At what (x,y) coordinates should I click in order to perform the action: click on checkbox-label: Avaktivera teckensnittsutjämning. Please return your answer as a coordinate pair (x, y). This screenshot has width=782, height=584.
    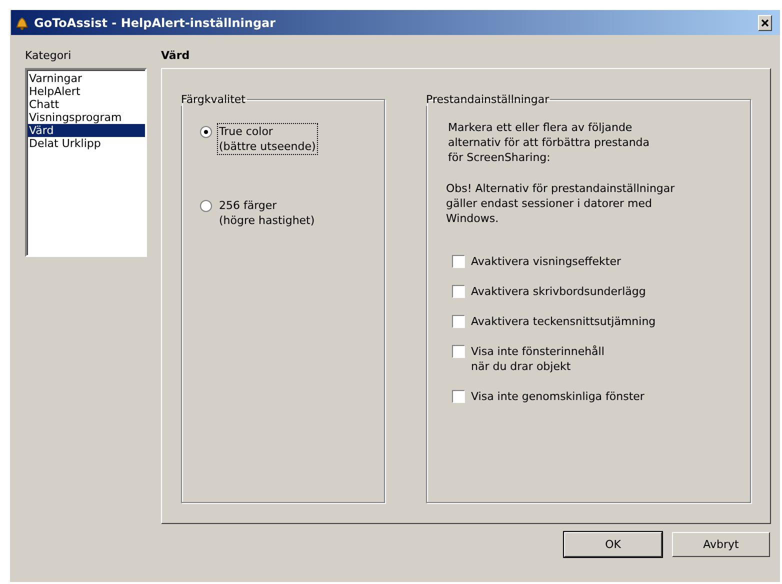
    Looking at the image, I should click on (563, 321).